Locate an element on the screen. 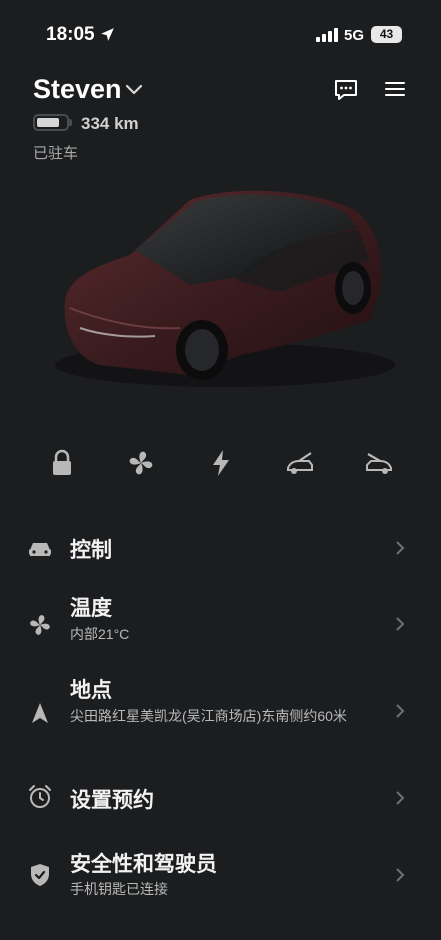 The image size is (441, 940). trunk-icon is located at coordinates (379, 463).